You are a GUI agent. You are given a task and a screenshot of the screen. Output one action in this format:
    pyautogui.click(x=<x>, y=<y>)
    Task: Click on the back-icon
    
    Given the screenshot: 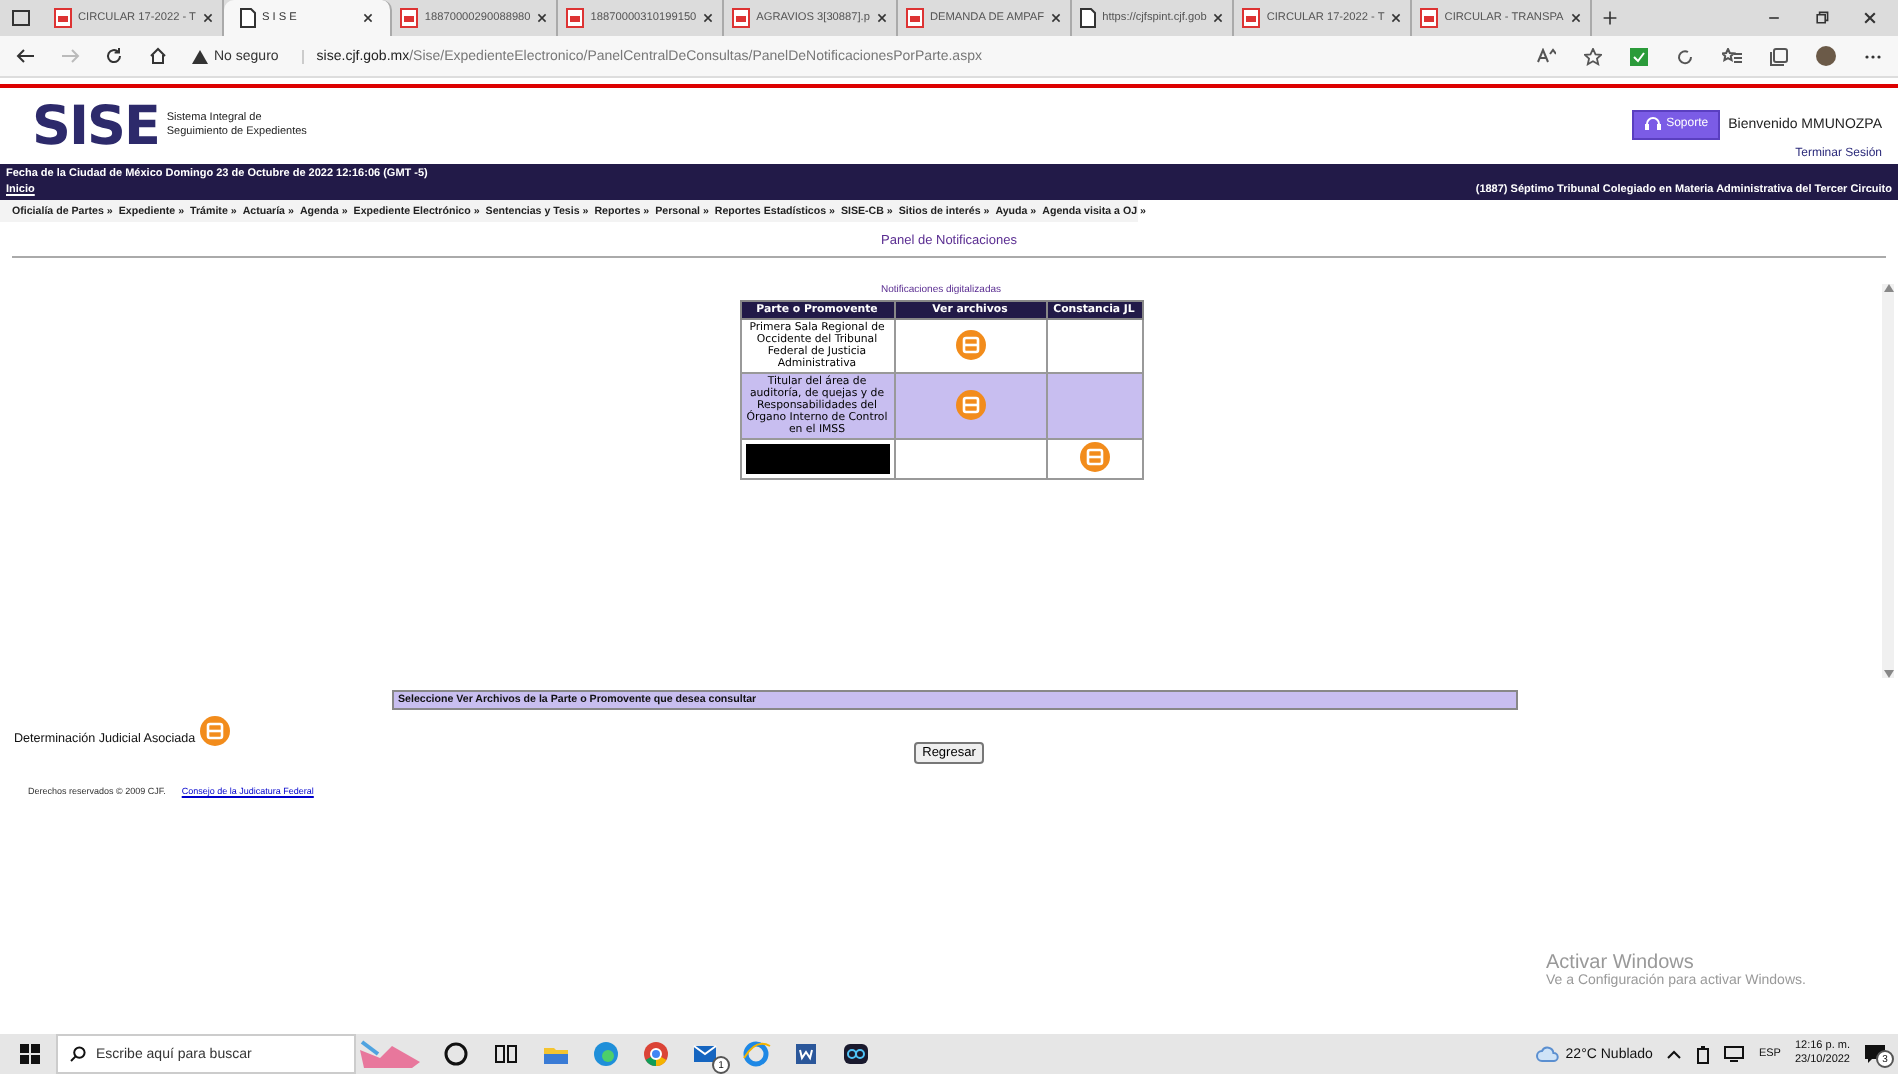 What is the action you would take?
    pyautogui.click(x=26, y=56)
    